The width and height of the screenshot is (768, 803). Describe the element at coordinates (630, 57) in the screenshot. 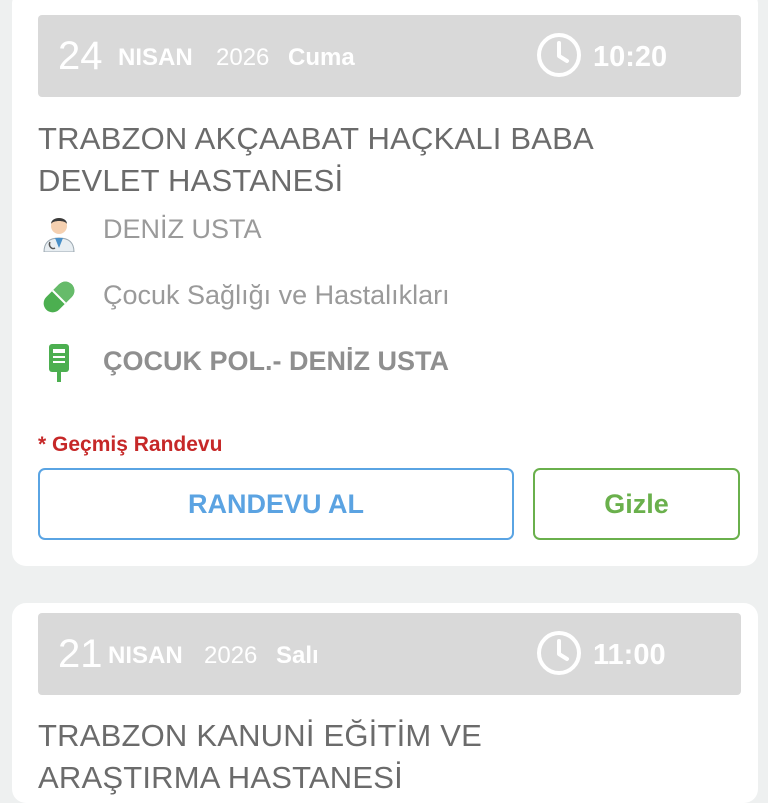

I see `appointment-time: 10:20` at that location.